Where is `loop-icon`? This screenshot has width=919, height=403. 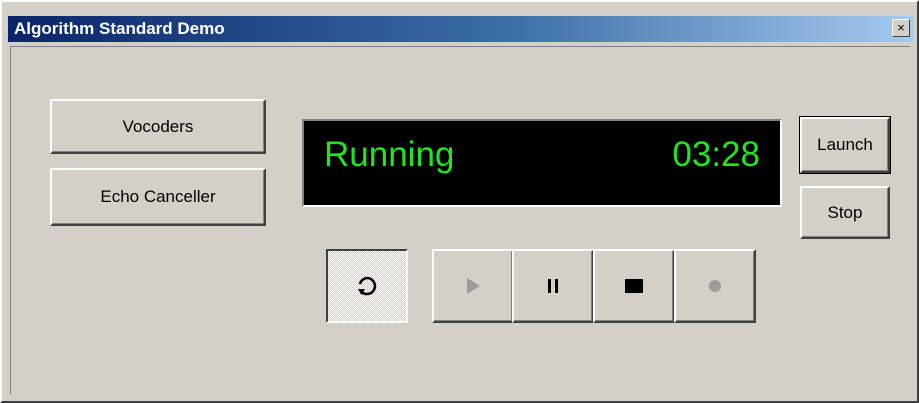
loop-icon is located at coordinates (367, 286).